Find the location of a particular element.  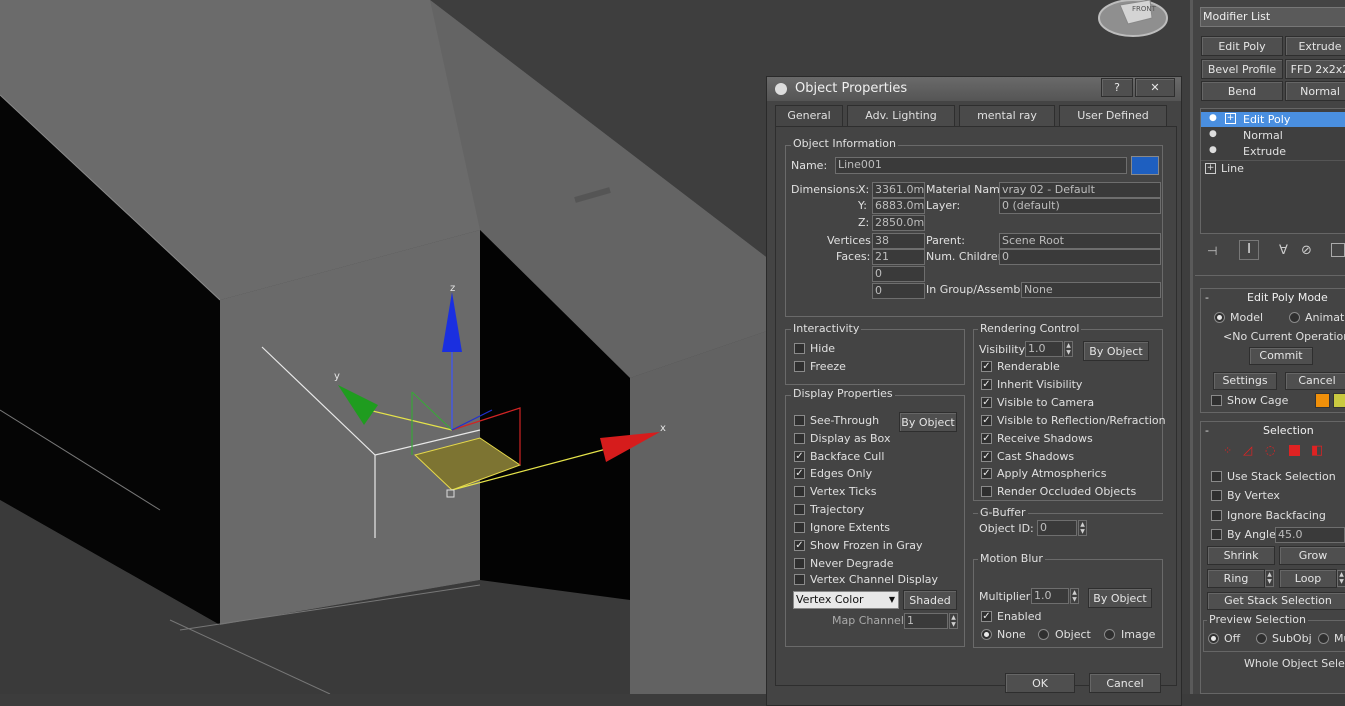

object-color-swatch is located at coordinates (1145, 165).